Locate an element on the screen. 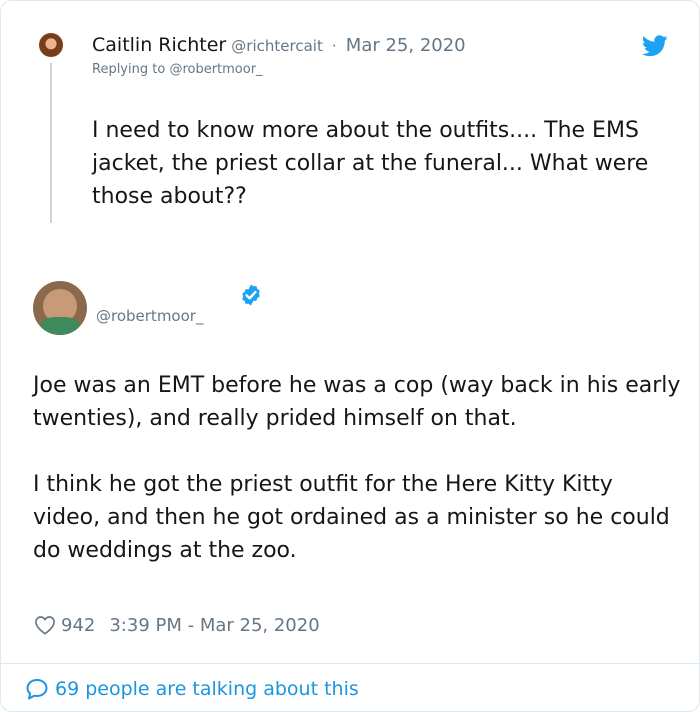  reply-author-handle: @richtercait is located at coordinates (277, 46).